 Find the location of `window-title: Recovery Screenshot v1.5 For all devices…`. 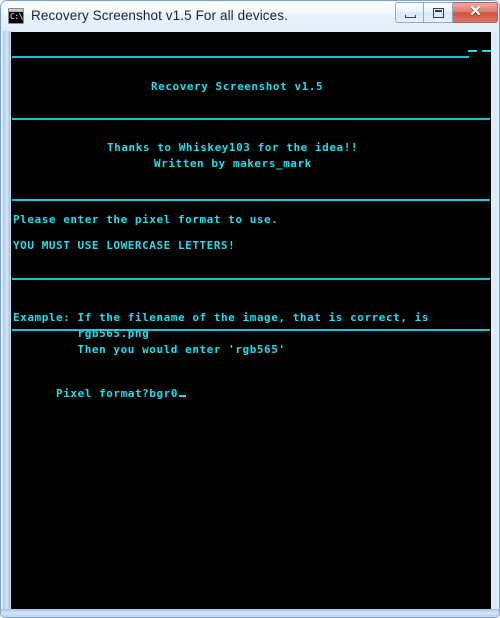

window-title: Recovery Screenshot v1.5 For all devices… is located at coordinates (159, 15).